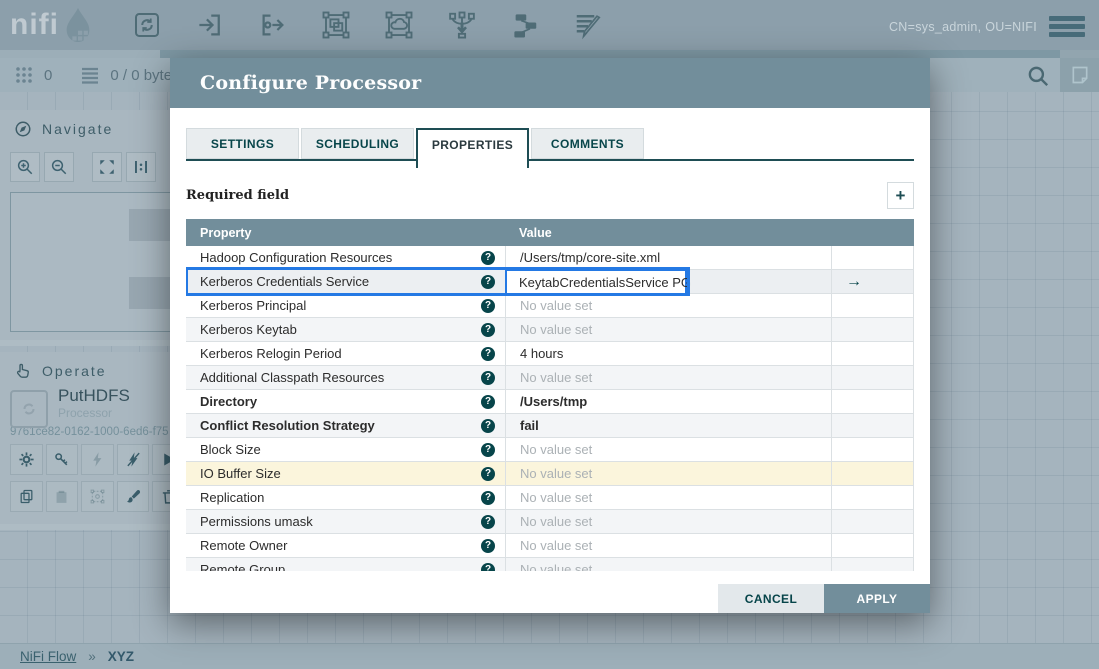 This screenshot has height=669, width=1099. I want to click on navigate-panel-title: Navigate, so click(78, 129).